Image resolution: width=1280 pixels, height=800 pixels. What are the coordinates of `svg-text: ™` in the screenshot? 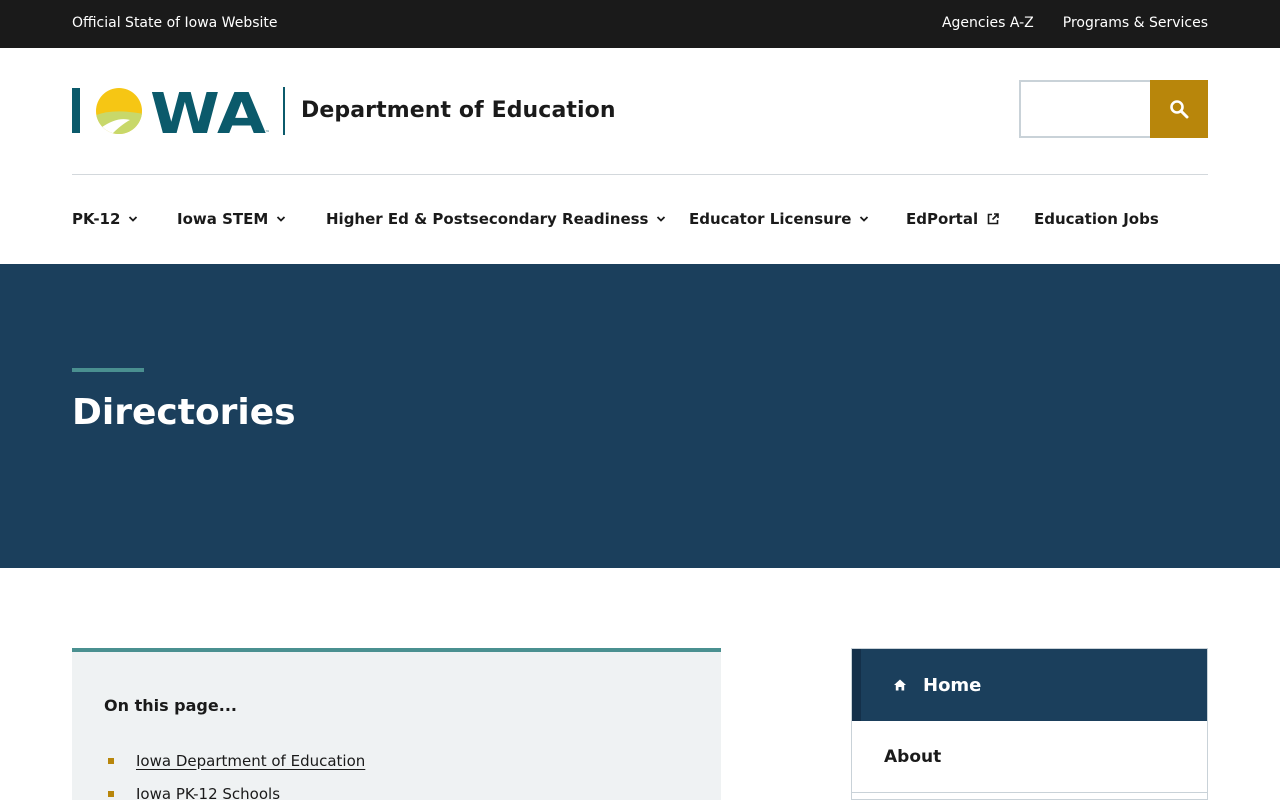 It's located at (267, 133).